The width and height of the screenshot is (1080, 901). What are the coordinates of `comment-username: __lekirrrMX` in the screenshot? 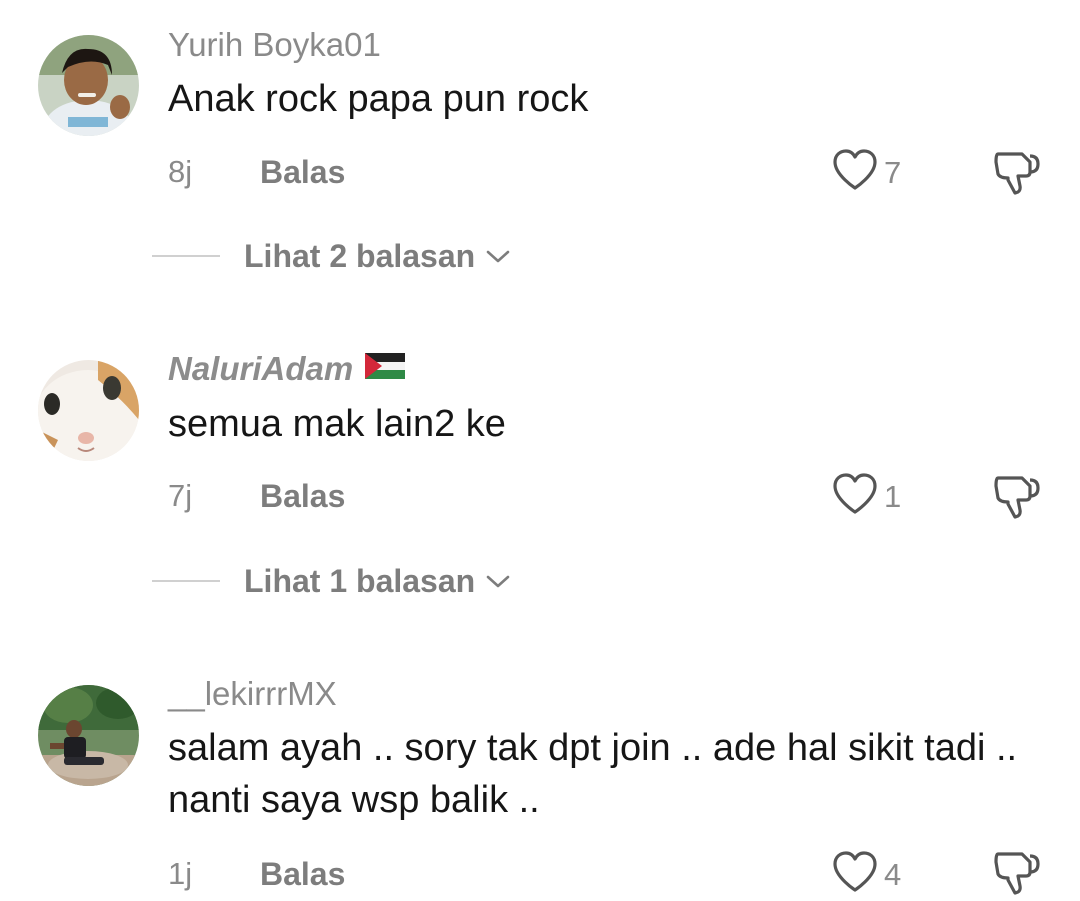 It's located at (252, 694).